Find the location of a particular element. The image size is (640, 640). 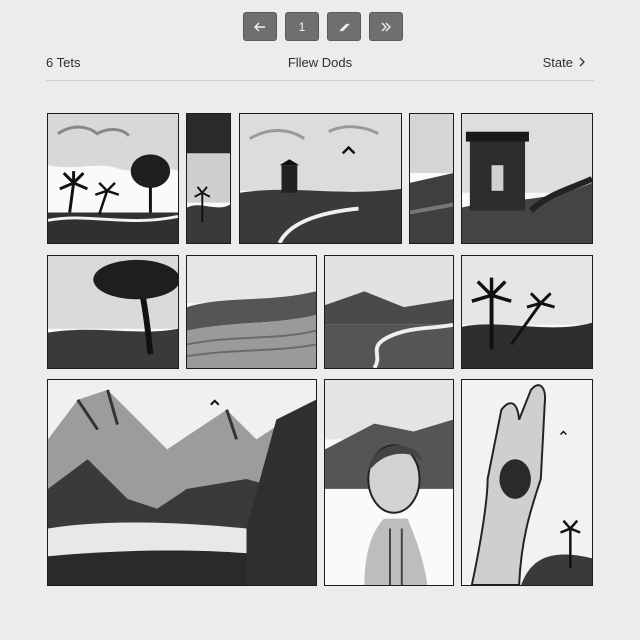

page-number-label: 1 is located at coordinates (302, 26).